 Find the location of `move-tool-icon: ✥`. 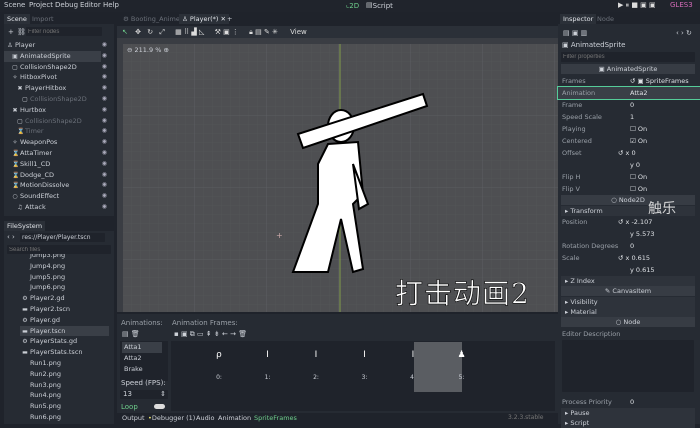

move-tool-icon: ✥ is located at coordinates (138, 32).